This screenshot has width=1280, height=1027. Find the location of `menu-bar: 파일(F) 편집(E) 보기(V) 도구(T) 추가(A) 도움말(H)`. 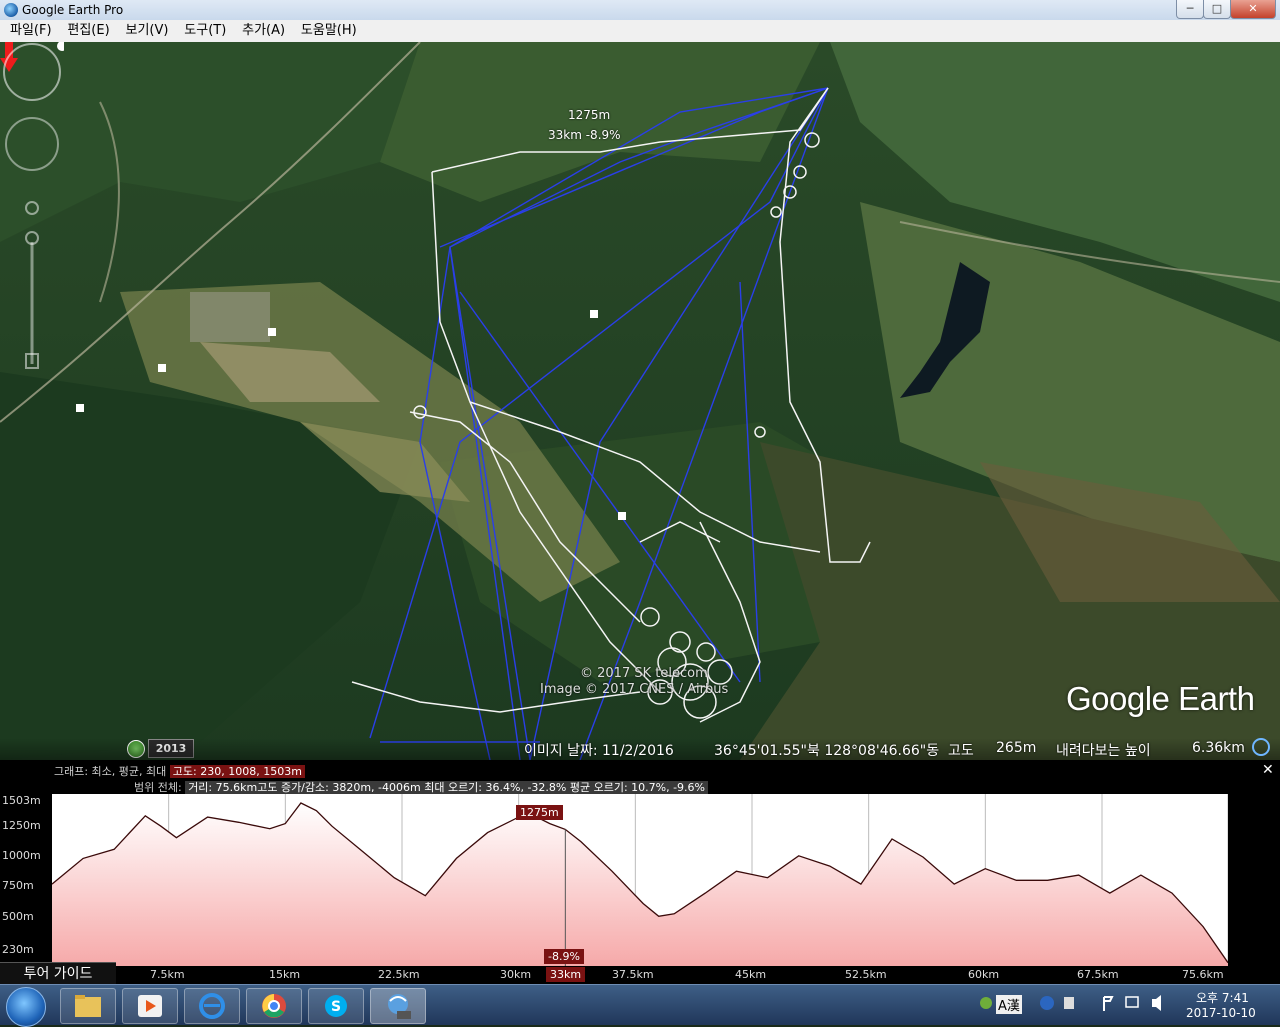

menu-bar: 파일(F) 편집(E) 보기(V) 도구(T) 추가(A) 도움말(H) is located at coordinates (640, 31).